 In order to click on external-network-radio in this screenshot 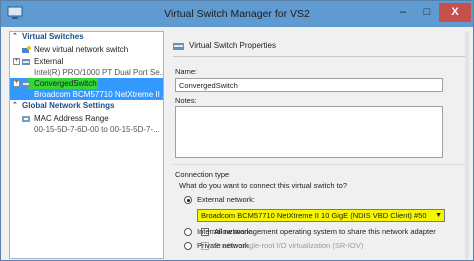, I will do `click(188, 200)`.